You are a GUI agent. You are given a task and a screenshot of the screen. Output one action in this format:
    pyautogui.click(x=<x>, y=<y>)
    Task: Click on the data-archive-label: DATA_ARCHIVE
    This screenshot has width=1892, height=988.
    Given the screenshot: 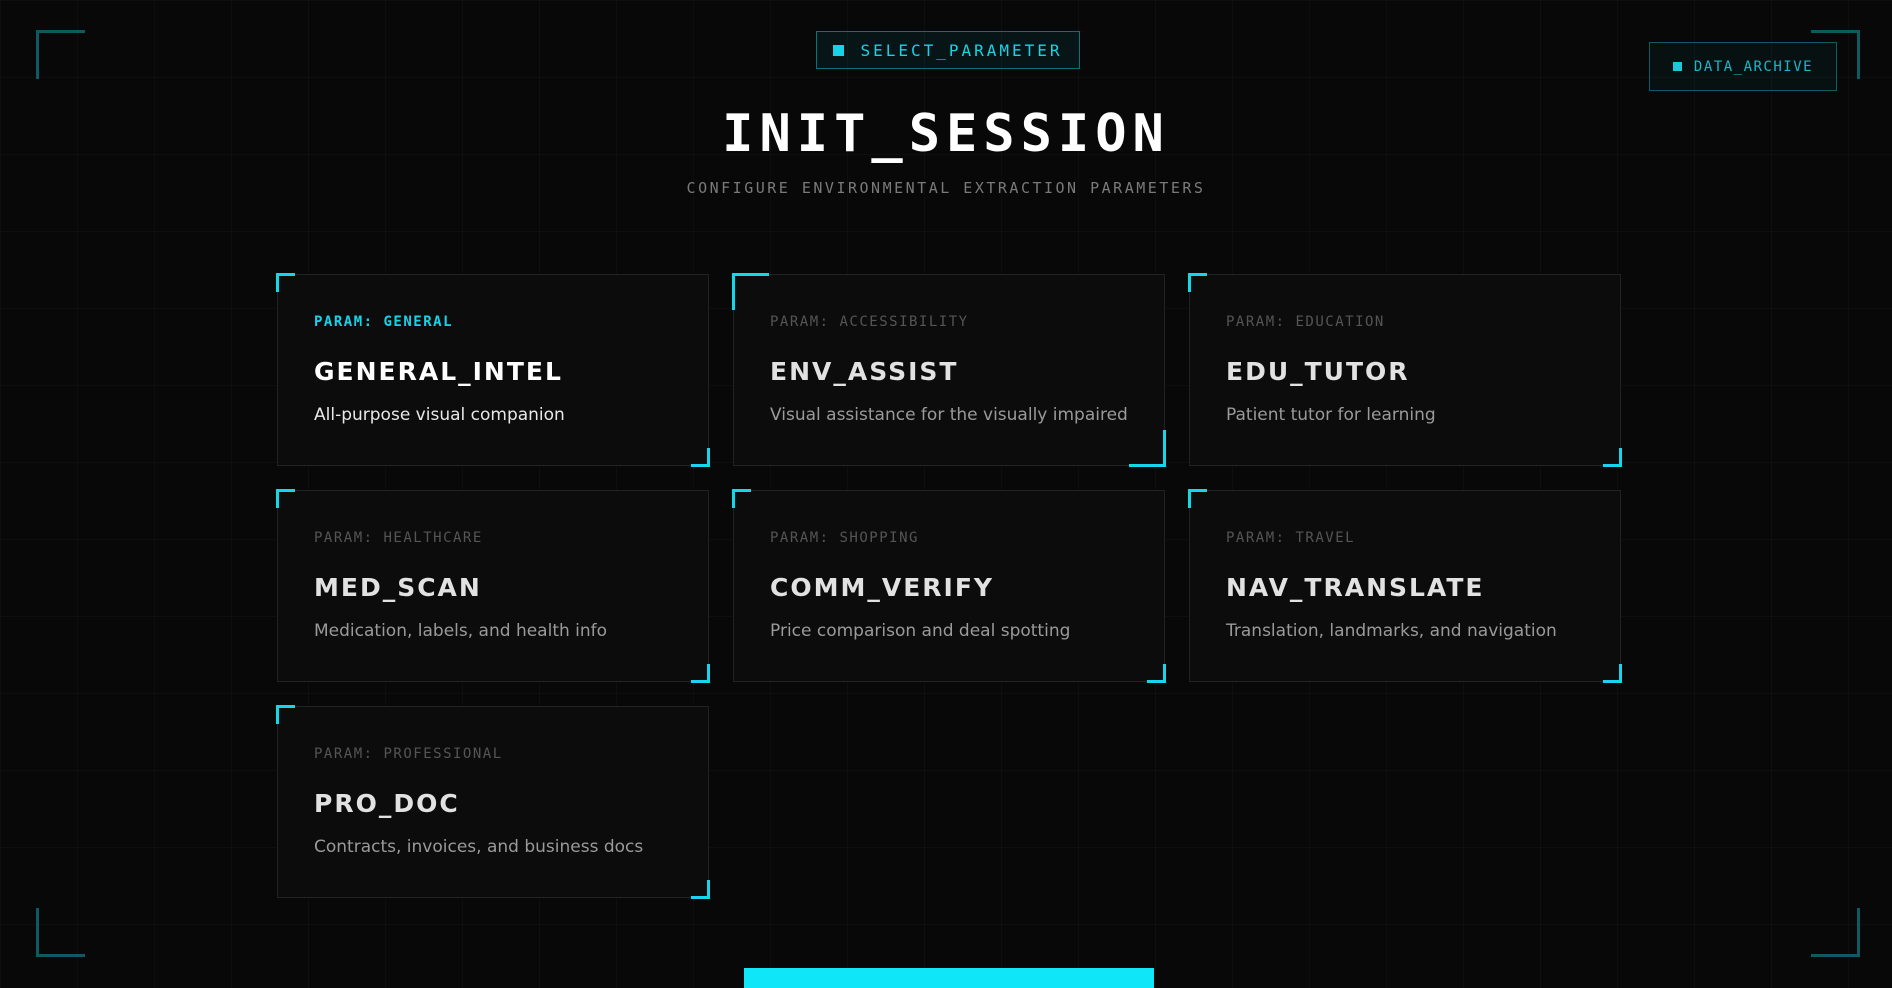 What is the action you would take?
    pyautogui.click(x=1753, y=66)
    